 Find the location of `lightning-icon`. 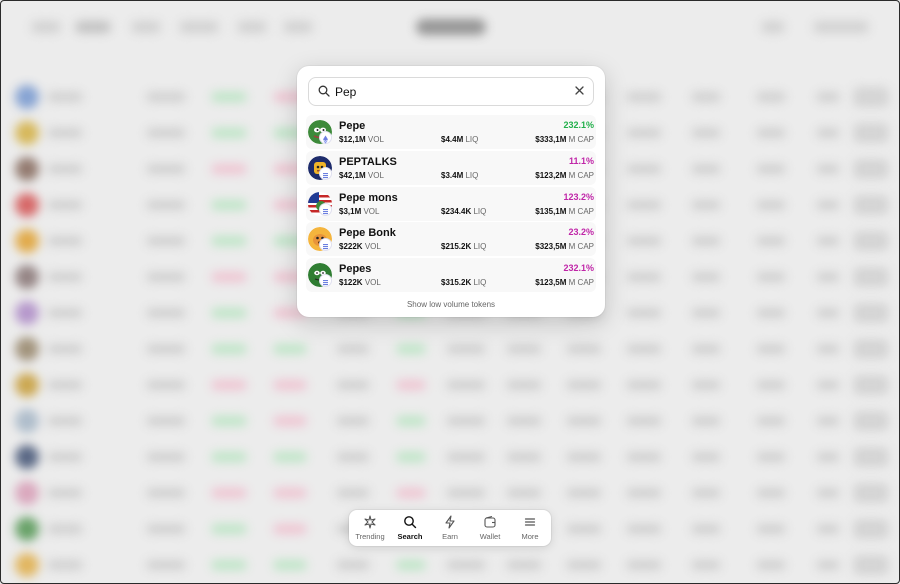

lightning-icon is located at coordinates (450, 522).